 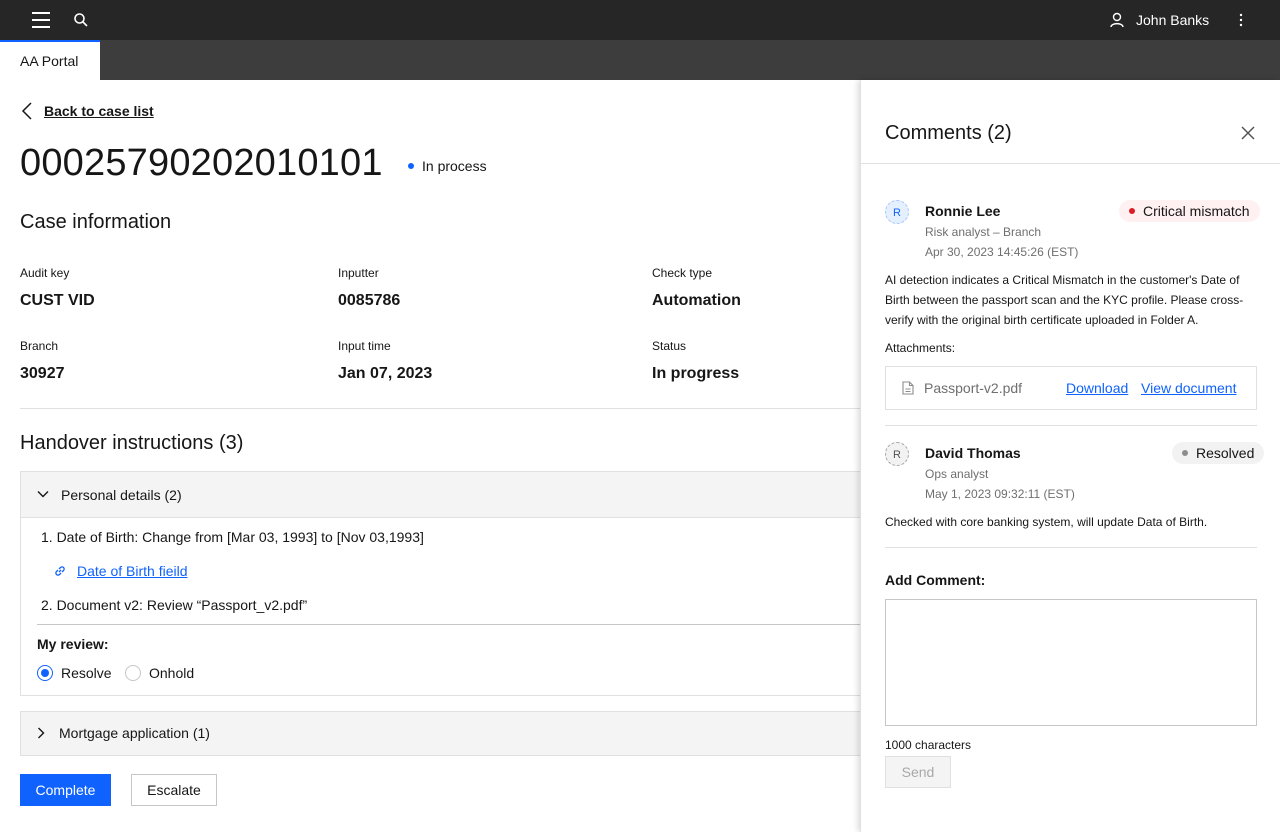 I want to click on panel-divider, so click(x=1070, y=163).